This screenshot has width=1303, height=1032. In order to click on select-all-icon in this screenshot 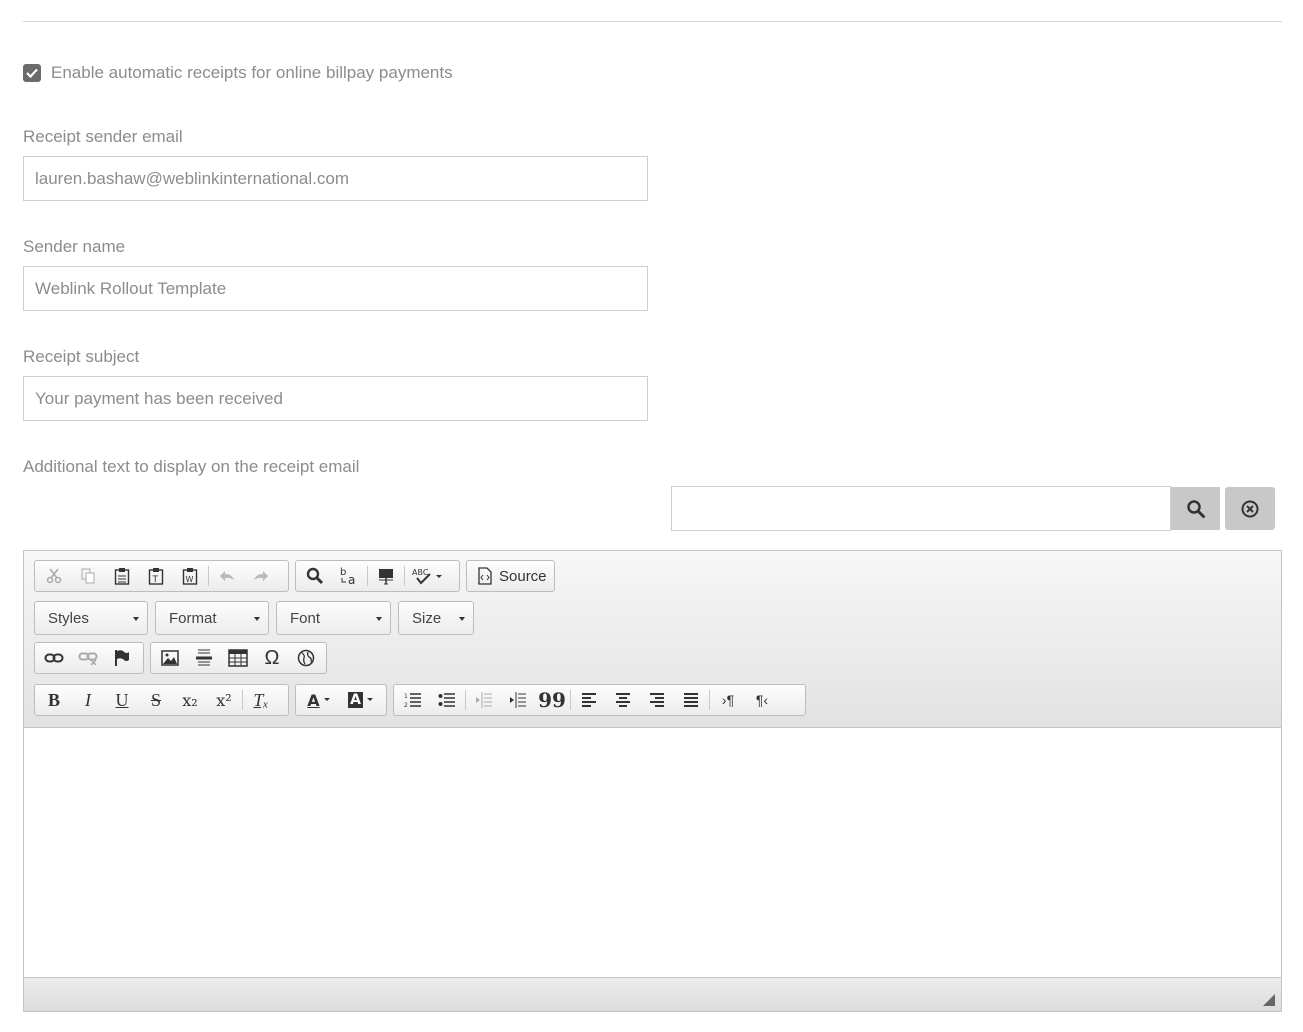, I will do `click(386, 576)`.